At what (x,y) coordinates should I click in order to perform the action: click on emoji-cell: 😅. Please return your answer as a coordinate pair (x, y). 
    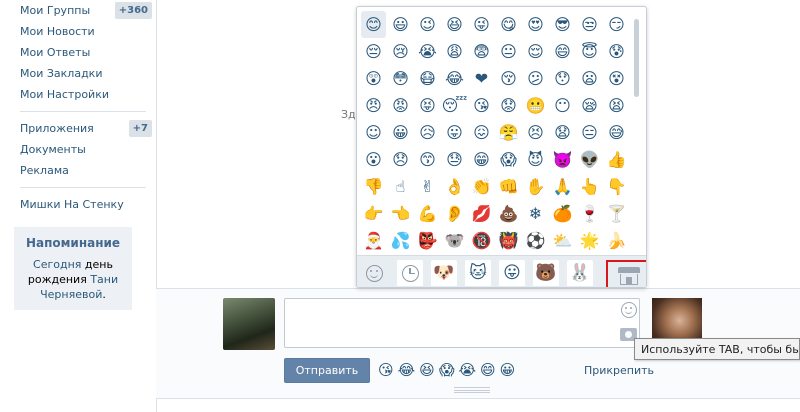
    Looking at the image, I should click on (616, 132).